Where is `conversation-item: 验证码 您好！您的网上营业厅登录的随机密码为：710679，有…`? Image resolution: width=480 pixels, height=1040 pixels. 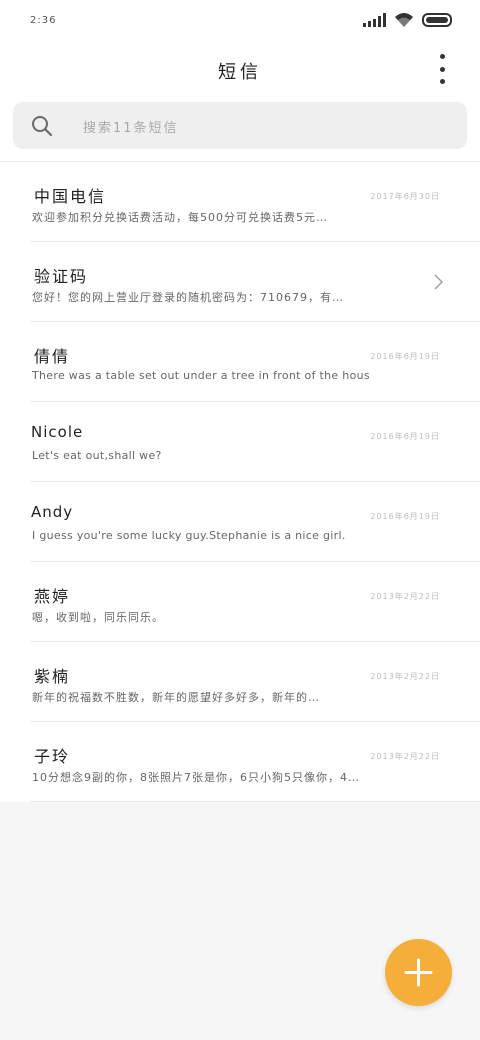
conversation-item: 验证码 您好！您的网上营业厅登录的随机密码为：710679，有… is located at coordinates (255, 282).